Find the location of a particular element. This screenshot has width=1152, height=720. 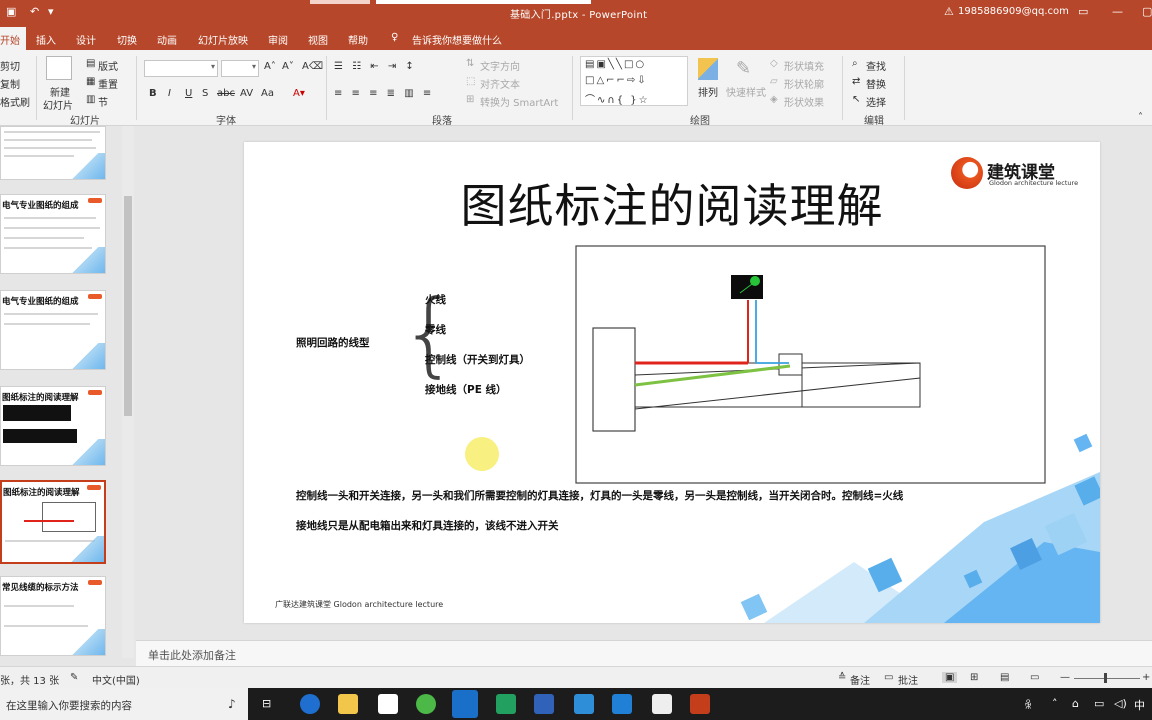

thumbnail-scroll-thumb is located at coordinates (128, 306).